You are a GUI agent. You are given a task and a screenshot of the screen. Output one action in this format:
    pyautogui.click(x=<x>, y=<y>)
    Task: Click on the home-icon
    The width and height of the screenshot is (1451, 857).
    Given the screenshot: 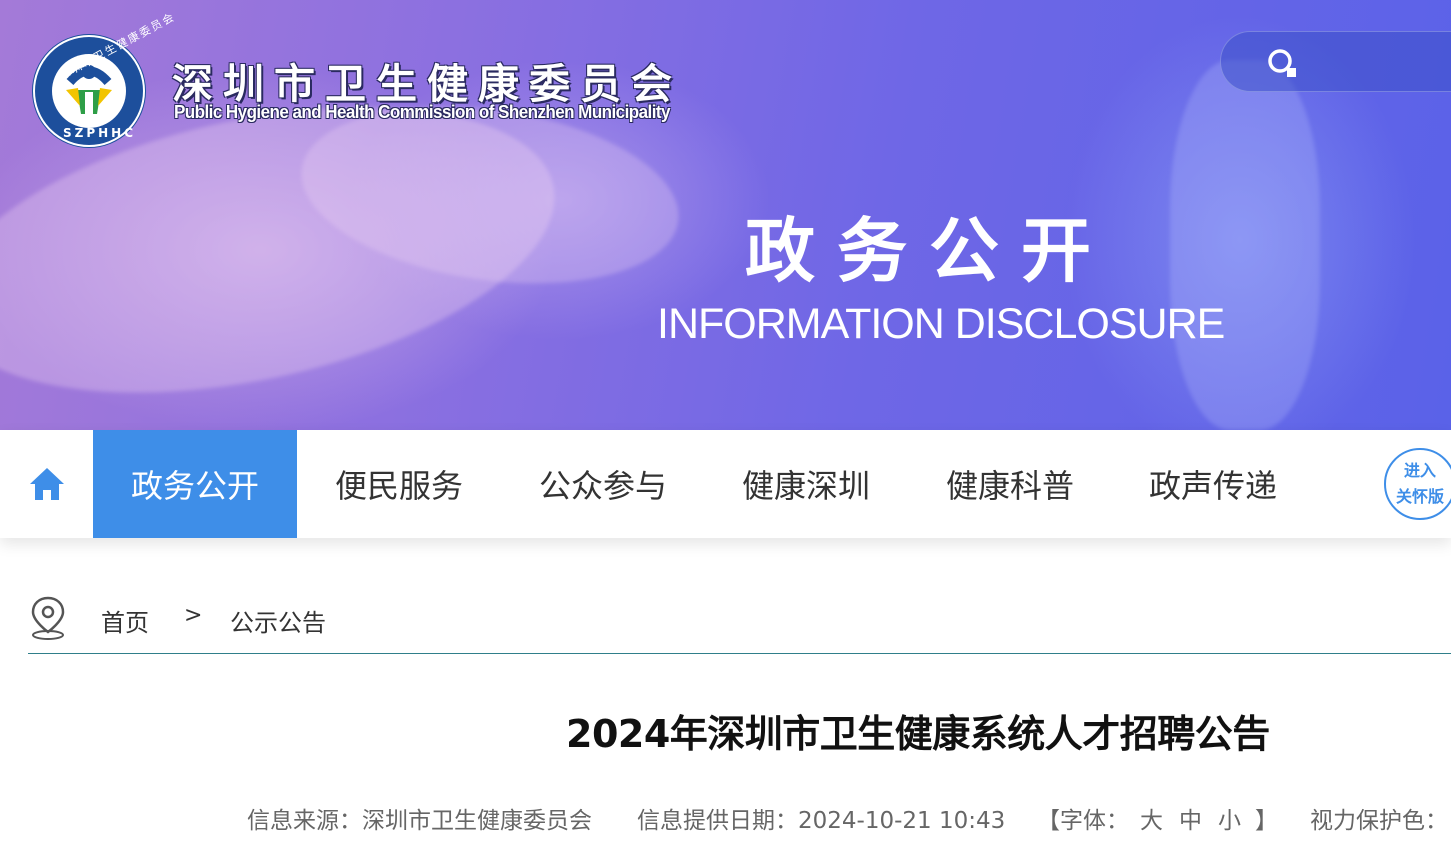 What is the action you would take?
    pyautogui.click(x=46, y=484)
    